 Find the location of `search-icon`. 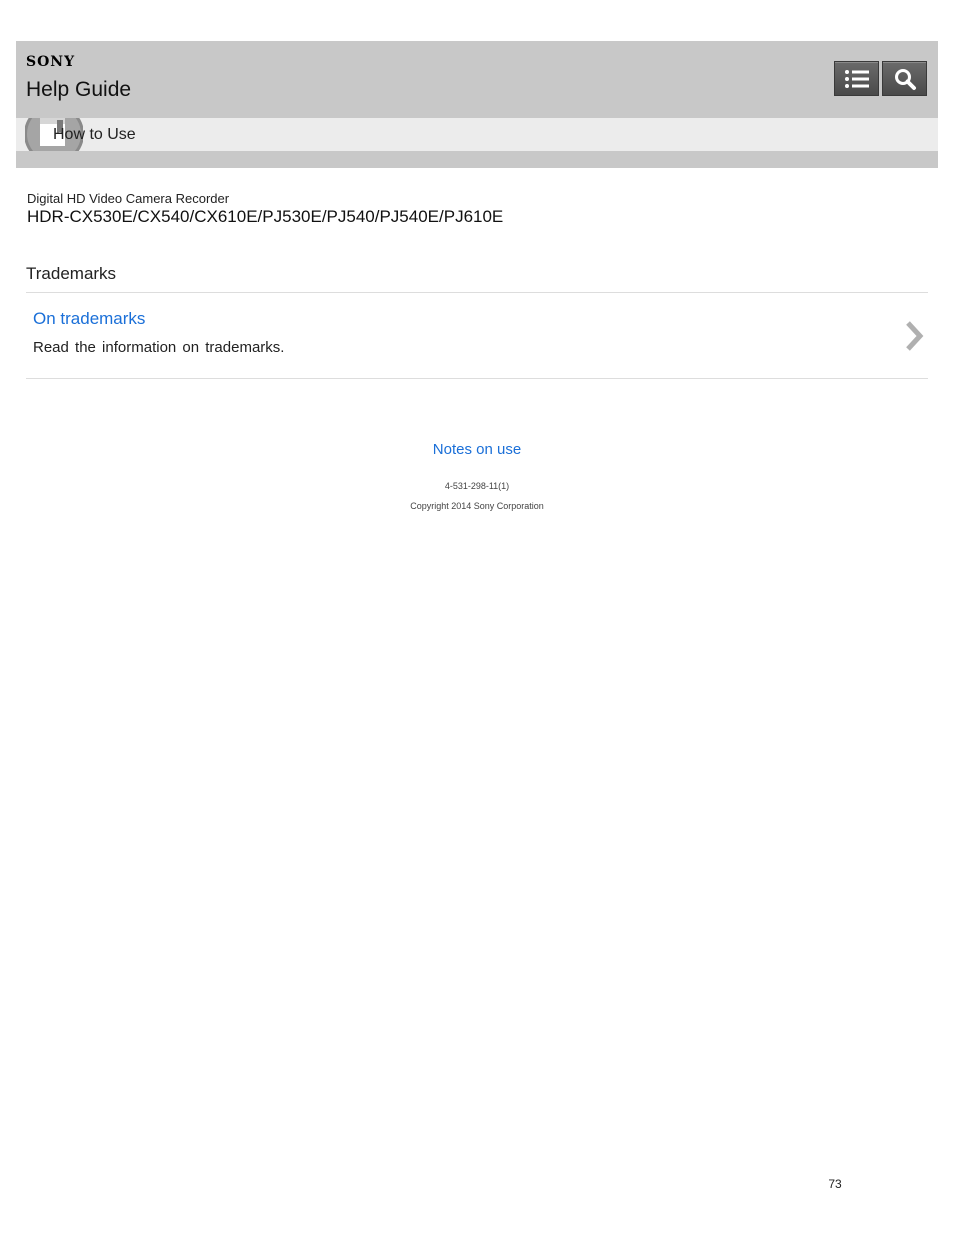

search-icon is located at coordinates (905, 79).